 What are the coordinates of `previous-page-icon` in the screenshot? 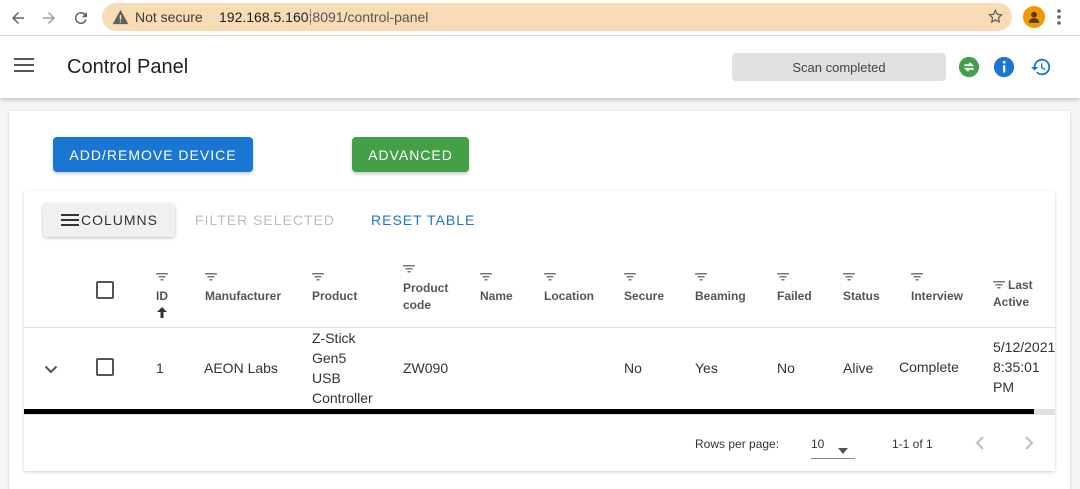 It's located at (980, 445).